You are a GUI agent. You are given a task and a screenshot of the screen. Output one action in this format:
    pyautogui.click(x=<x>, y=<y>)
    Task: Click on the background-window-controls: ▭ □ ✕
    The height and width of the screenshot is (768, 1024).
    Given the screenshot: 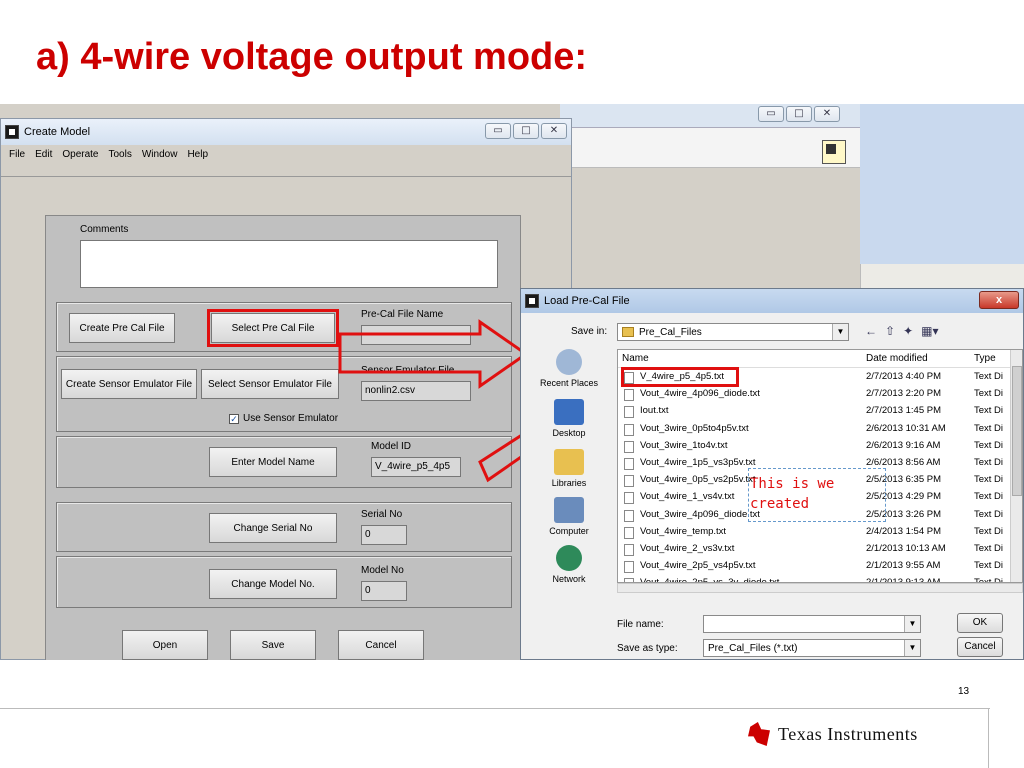 What is the action you would take?
    pyautogui.click(x=799, y=114)
    